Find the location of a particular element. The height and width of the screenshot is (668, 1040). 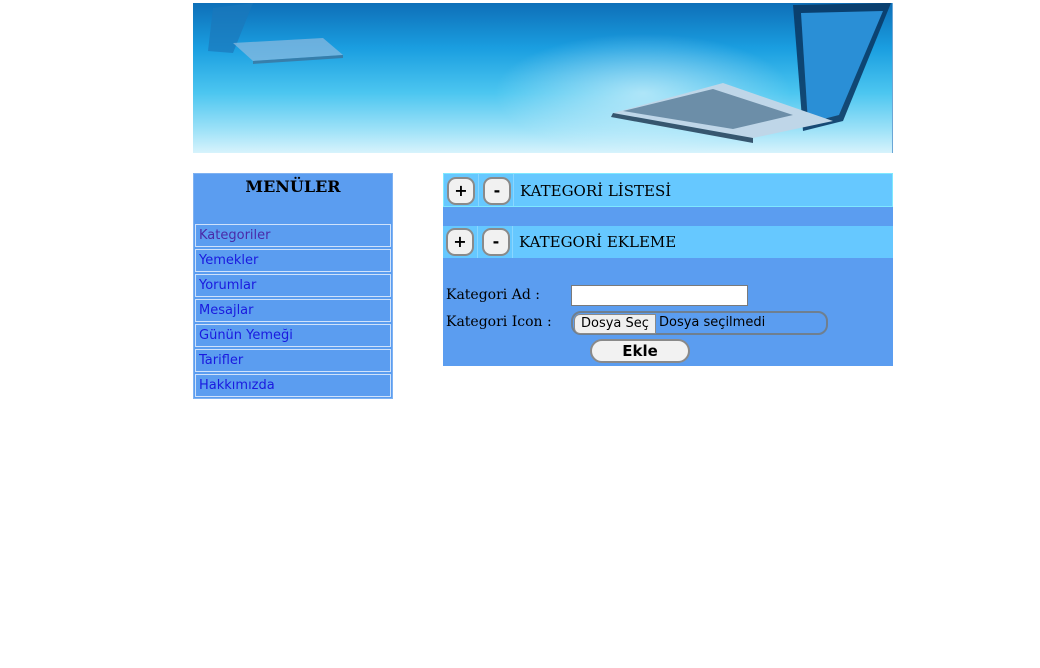

menu-item-kategoriler: Kategoriler is located at coordinates (293, 235).